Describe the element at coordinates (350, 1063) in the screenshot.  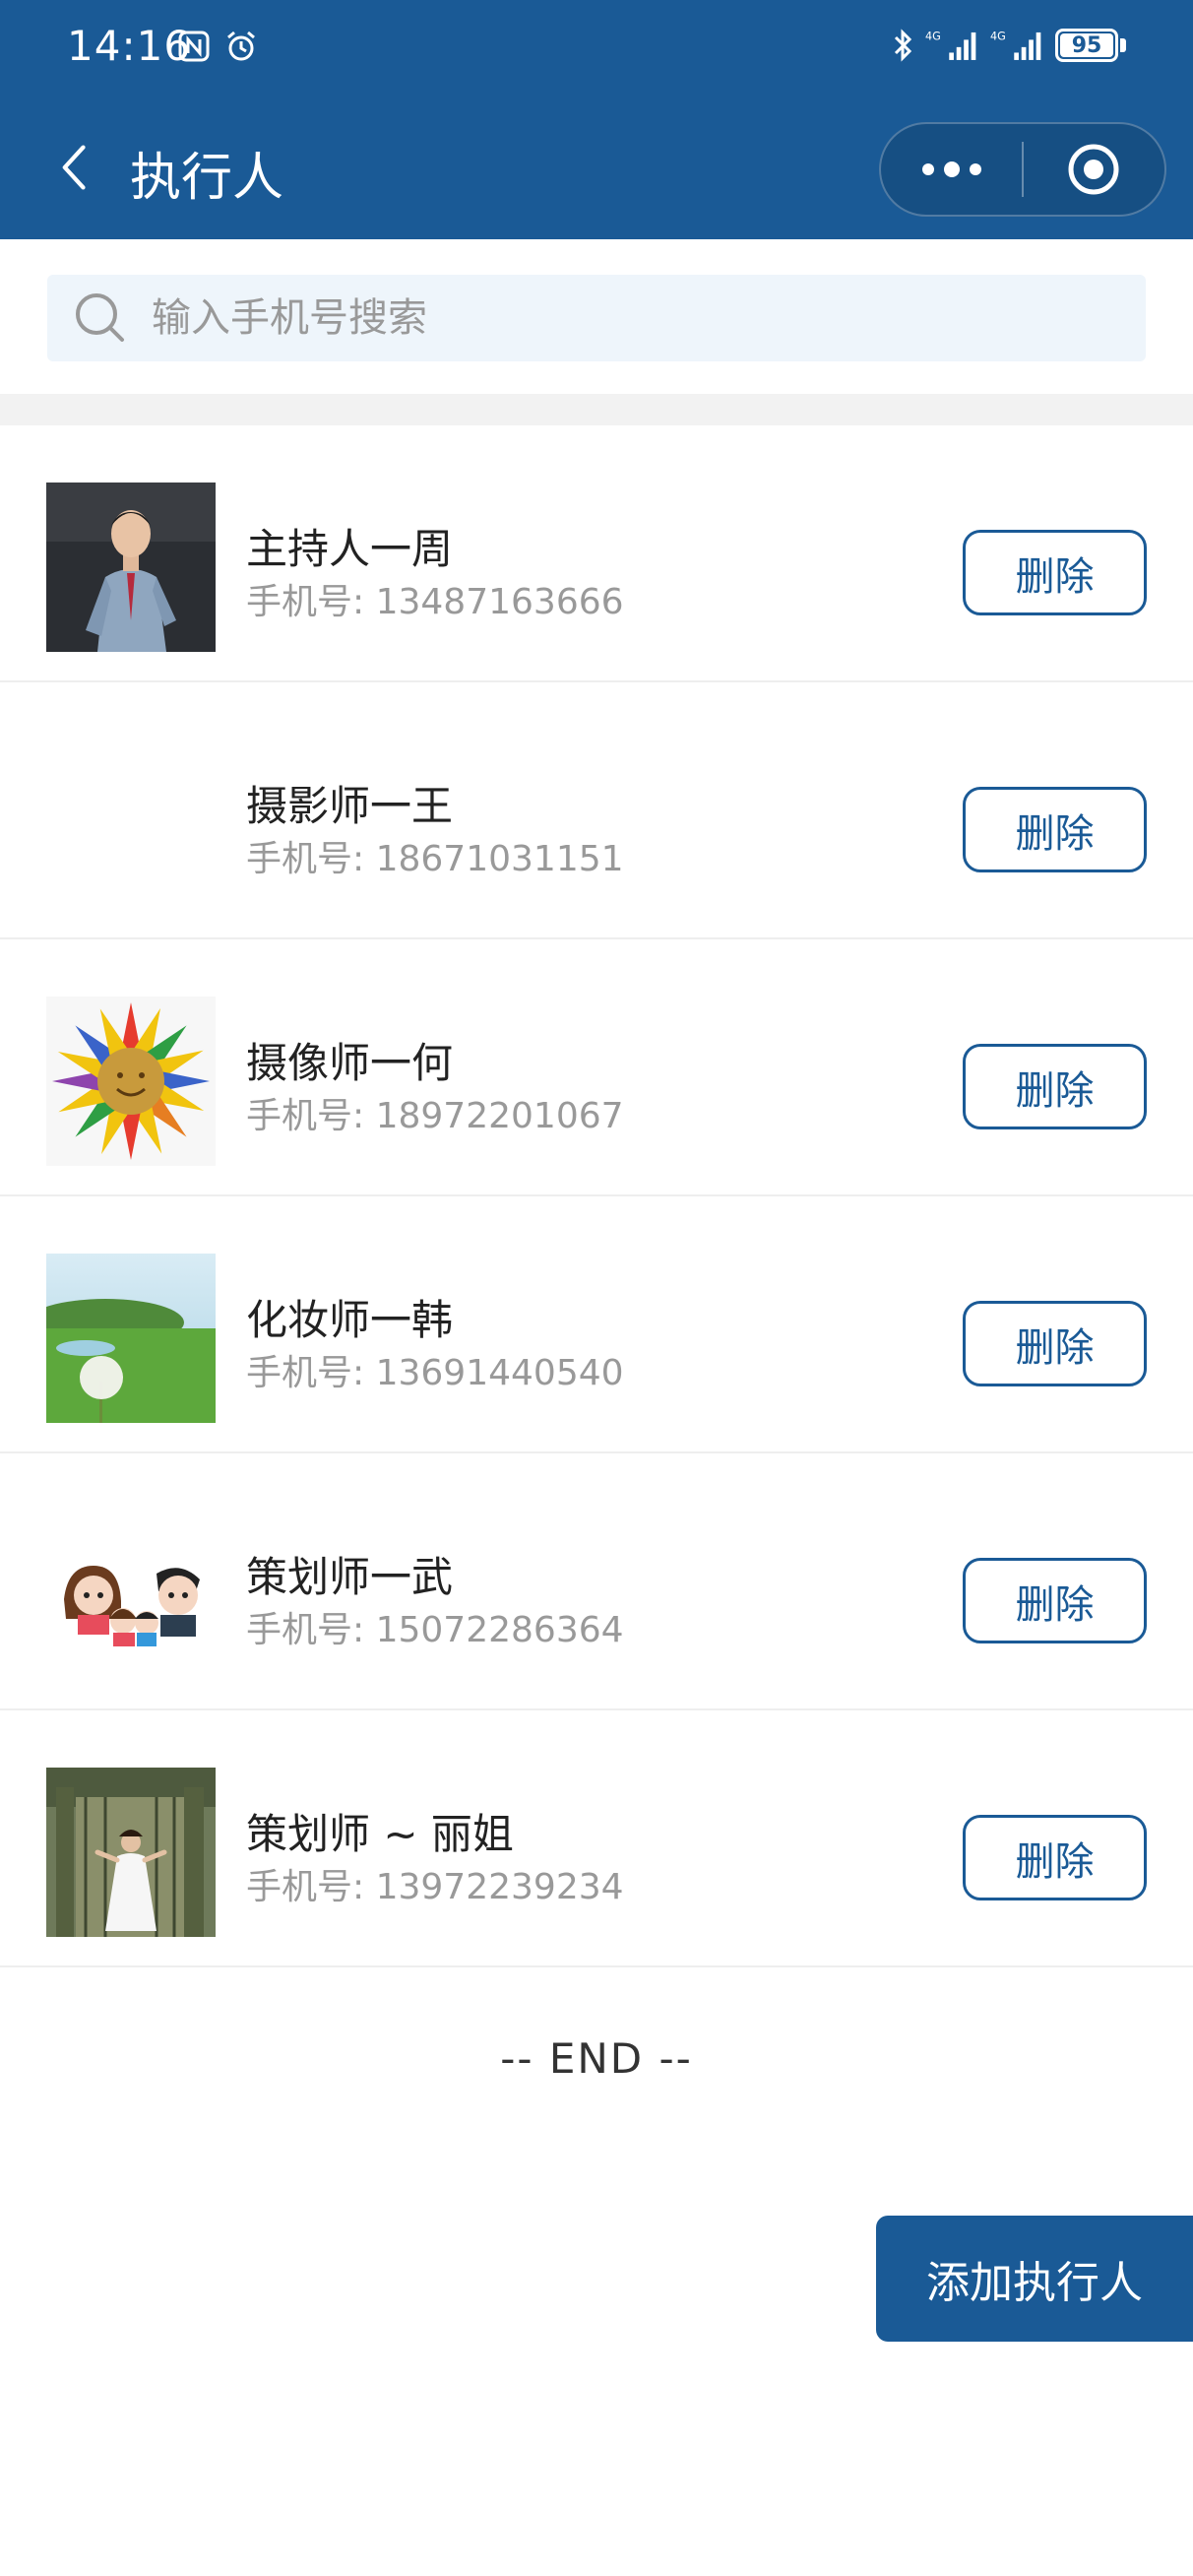
I see `person-name: 摄像师一何` at that location.